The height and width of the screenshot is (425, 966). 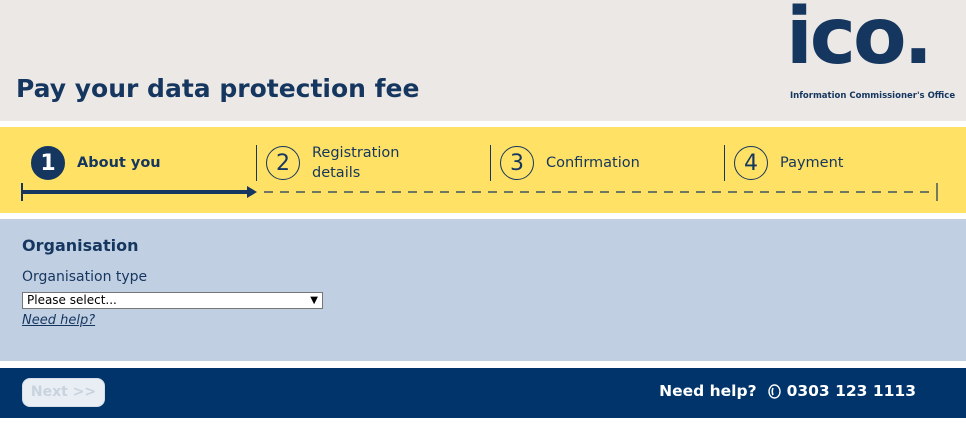 I want to click on footer-help: Need help? 0303 123 1113, so click(x=787, y=391).